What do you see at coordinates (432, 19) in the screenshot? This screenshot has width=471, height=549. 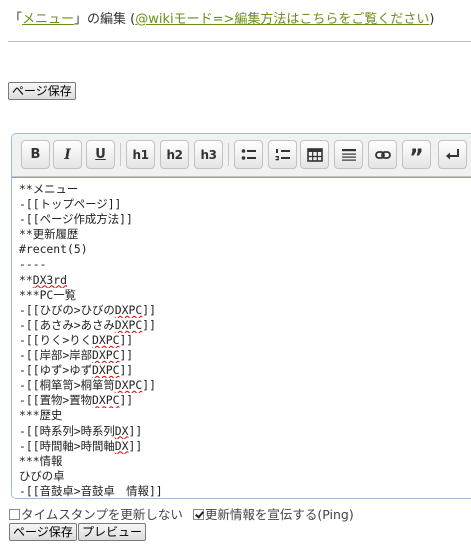 I see `heading-close: )` at bounding box center [432, 19].